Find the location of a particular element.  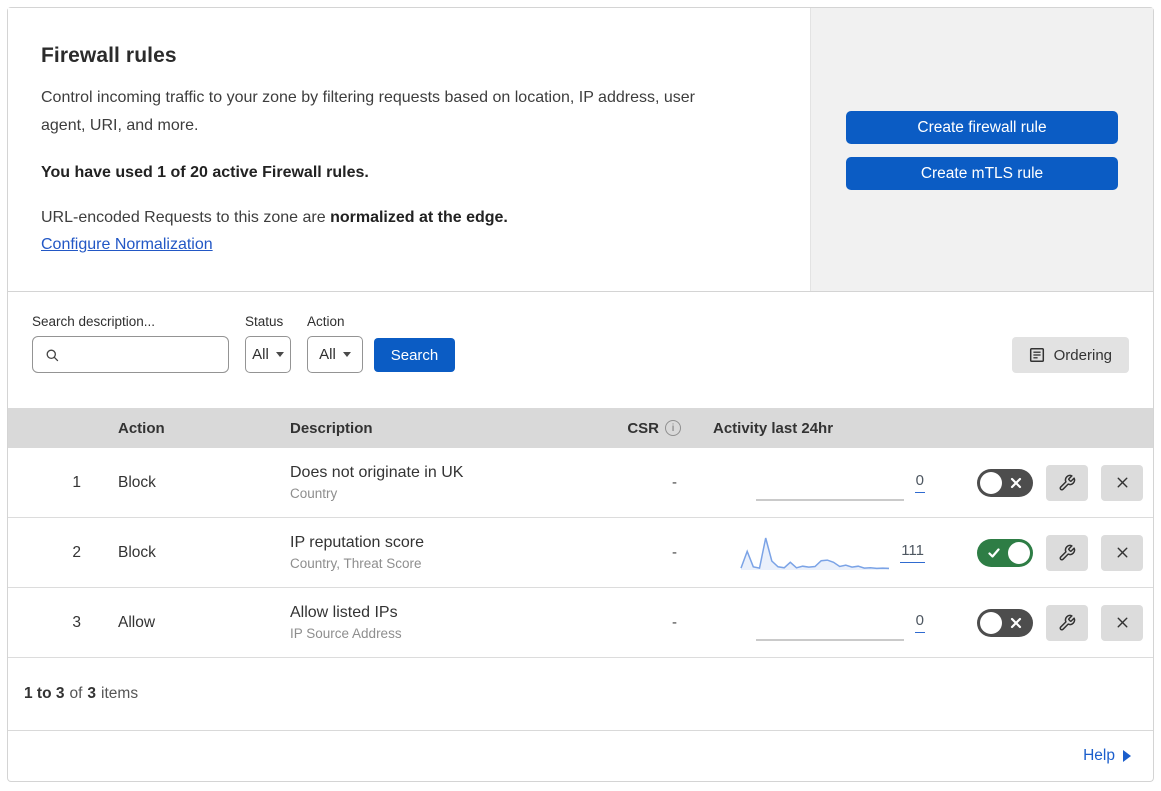

rule-priority: 1 is located at coordinates (76, 482).